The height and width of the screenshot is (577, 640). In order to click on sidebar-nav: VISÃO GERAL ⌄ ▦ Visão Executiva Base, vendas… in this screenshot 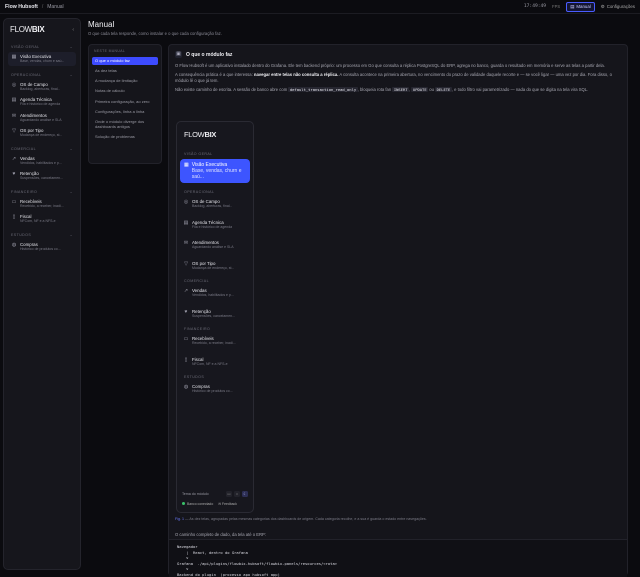, I will do `click(42, 149)`.